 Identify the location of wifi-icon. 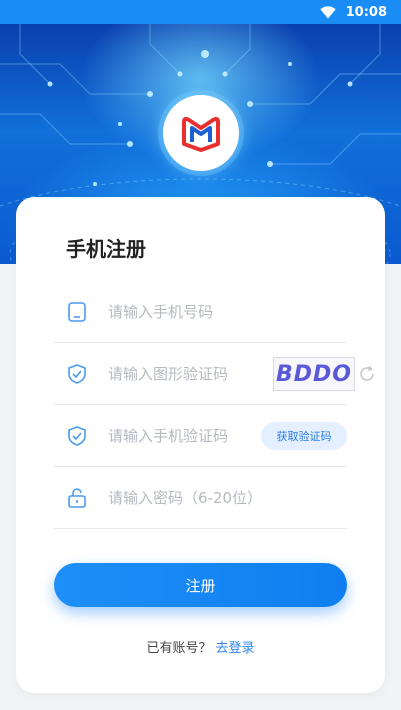
(327, 12).